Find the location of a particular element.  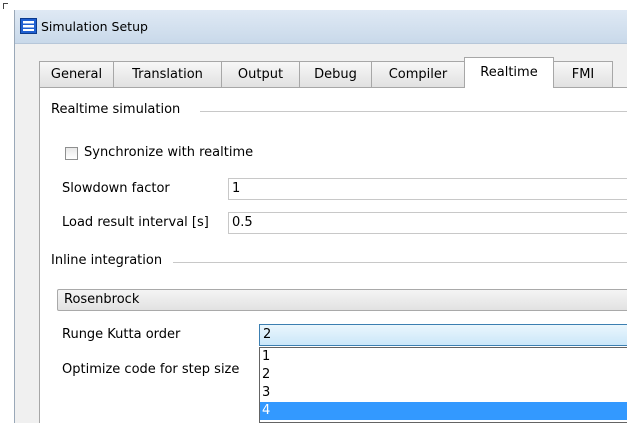

realtime-group-title: Realtime simulation is located at coordinates (117, 109).